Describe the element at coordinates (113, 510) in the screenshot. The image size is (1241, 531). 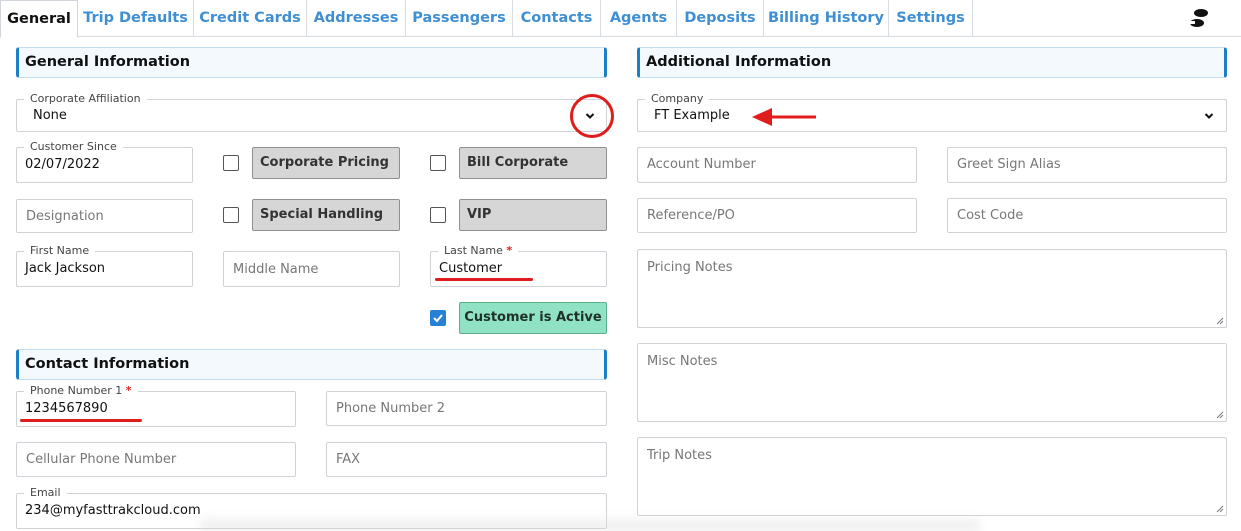
I see `email-value: 234@myfasttrakcloud.com` at that location.